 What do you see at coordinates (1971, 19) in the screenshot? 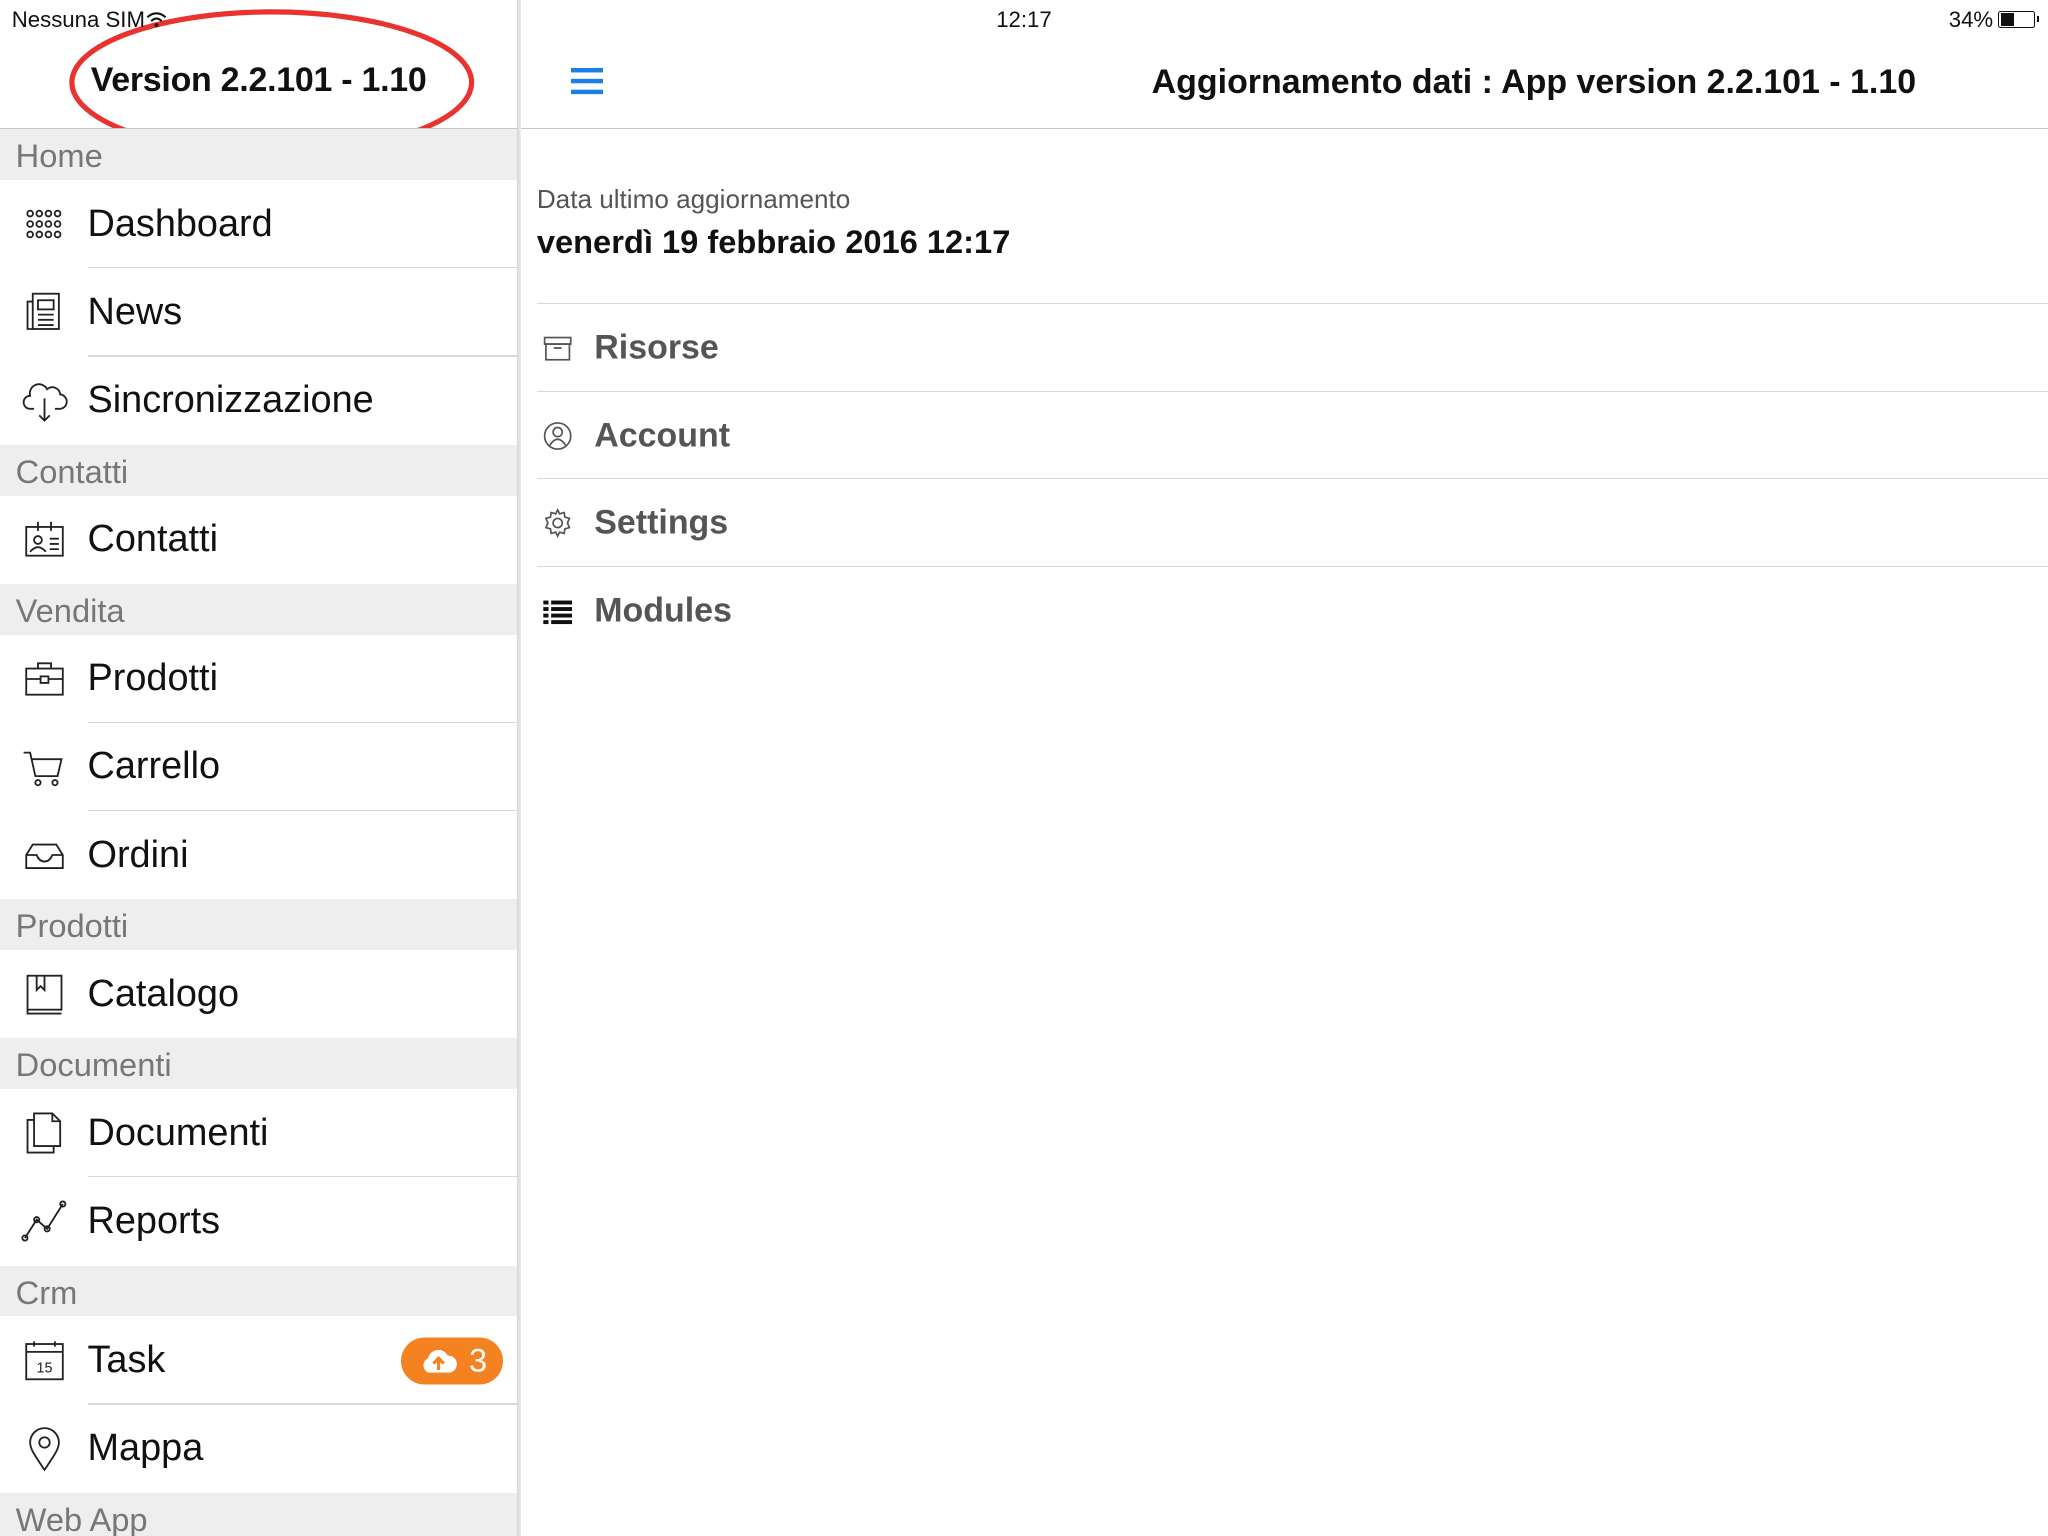
I see `battery-percent: 34%` at bounding box center [1971, 19].